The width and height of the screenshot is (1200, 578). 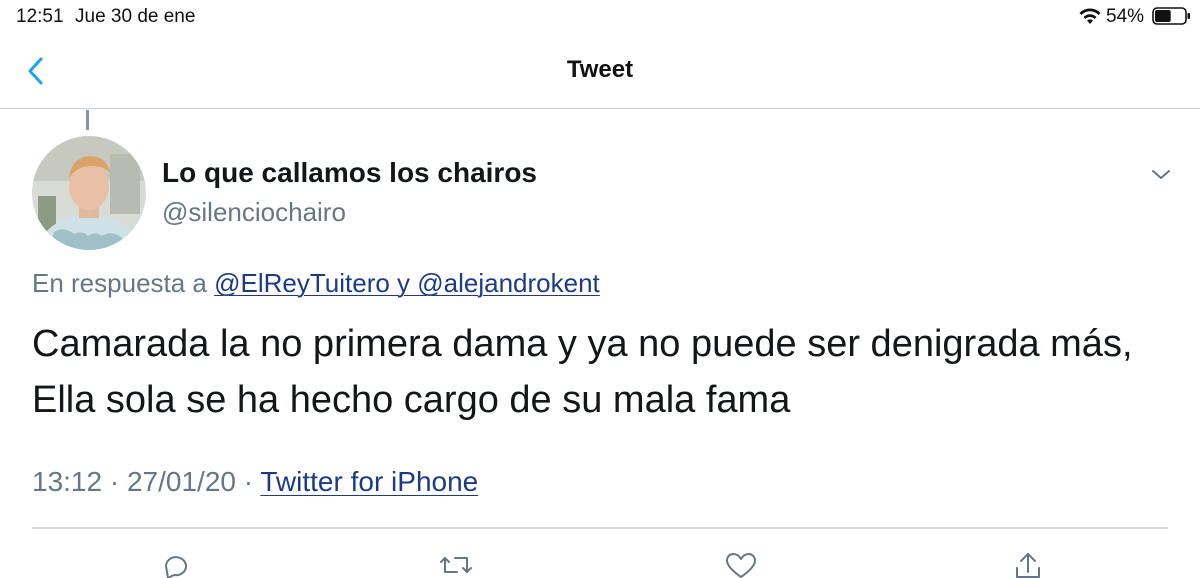 I want to click on status-date: Jue 30 de ene, so click(x=135, y=16).